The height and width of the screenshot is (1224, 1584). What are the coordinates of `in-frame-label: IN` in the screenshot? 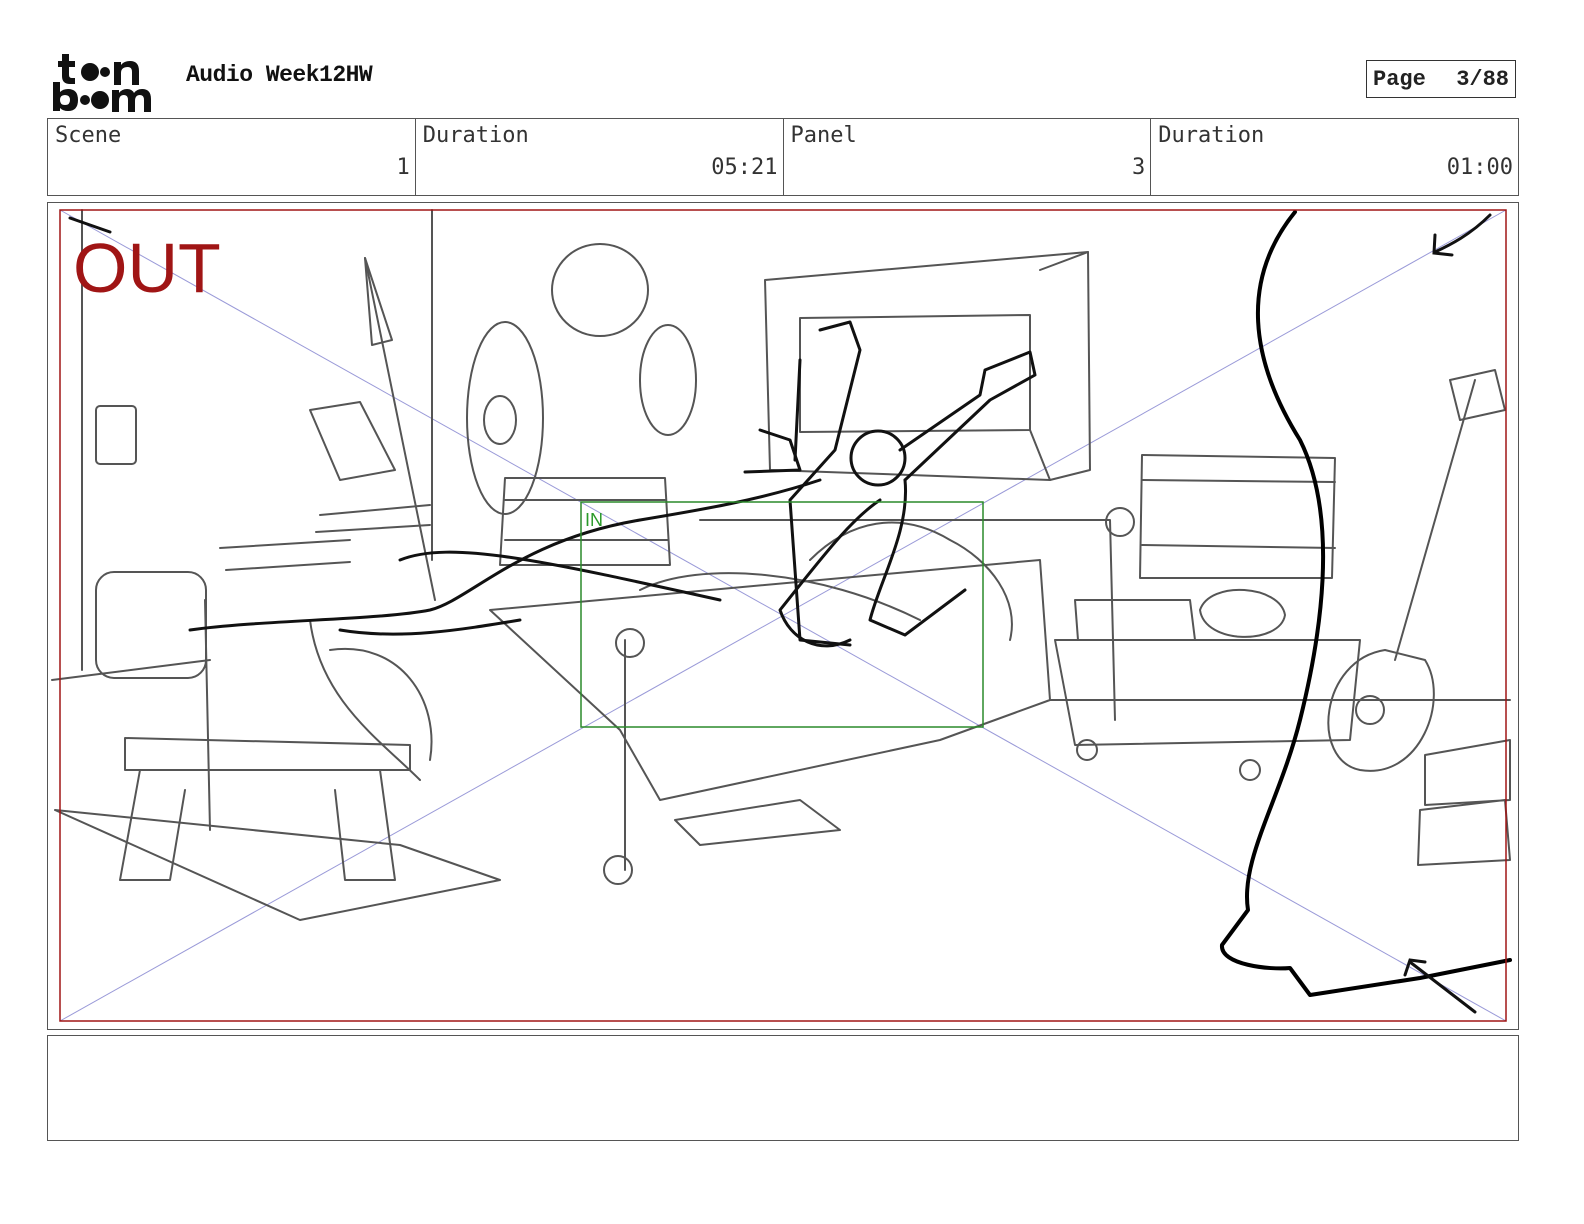 It's located at (594, 520).